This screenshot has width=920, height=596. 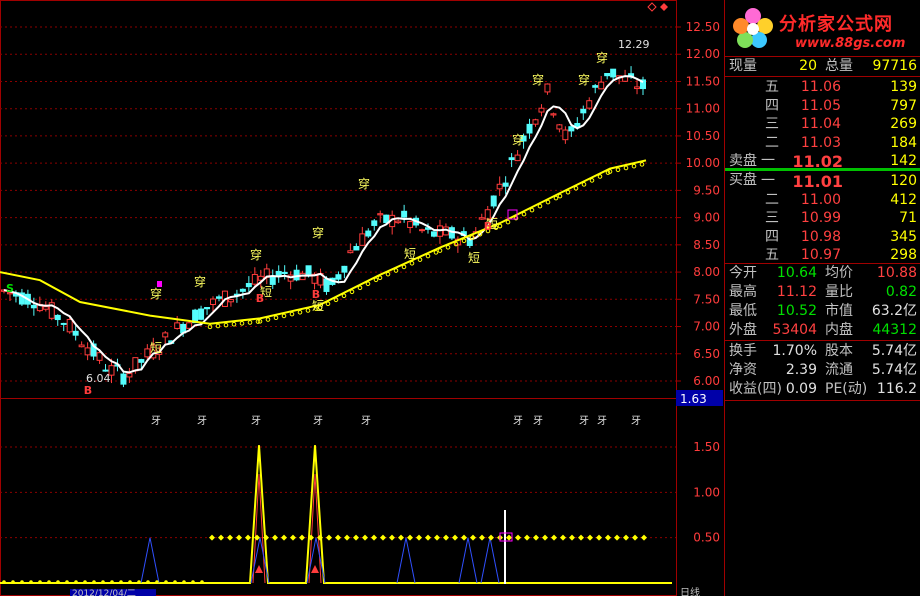 I want to click on stat-row: 外盘 53404 内盘 44312, so click(x=822, y=330).